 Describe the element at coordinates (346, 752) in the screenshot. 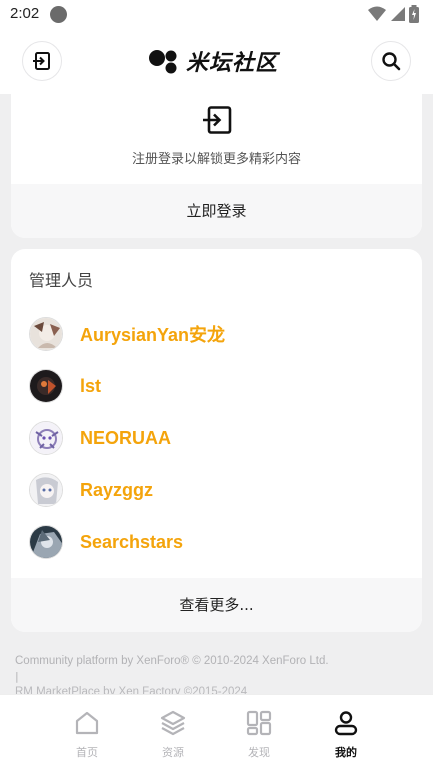

I see `nav-label: 我的` at that location.